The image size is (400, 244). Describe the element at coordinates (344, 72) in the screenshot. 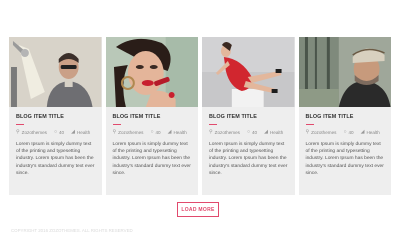

I see `blog-image-man-with-hat` at that location.